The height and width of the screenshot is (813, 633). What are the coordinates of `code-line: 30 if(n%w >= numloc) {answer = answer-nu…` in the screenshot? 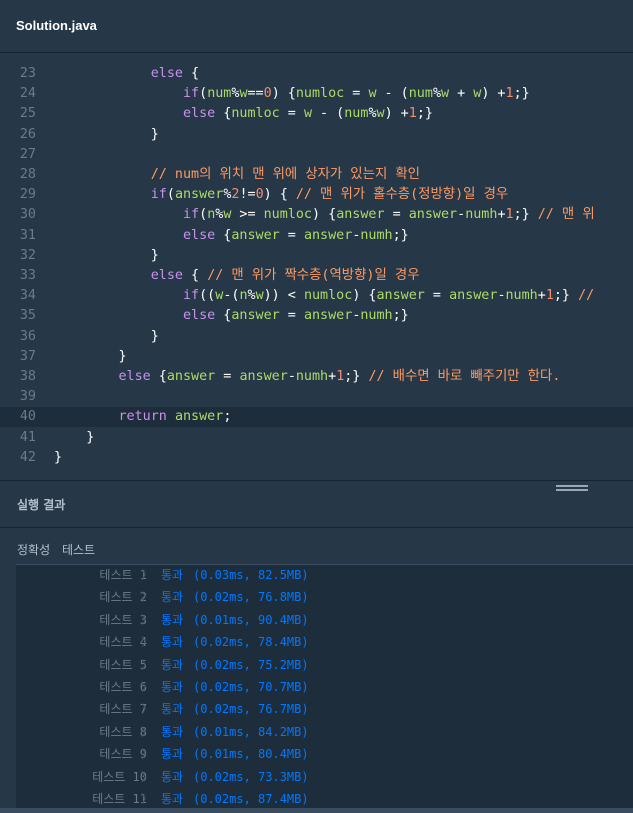 It's located at (316, 215).